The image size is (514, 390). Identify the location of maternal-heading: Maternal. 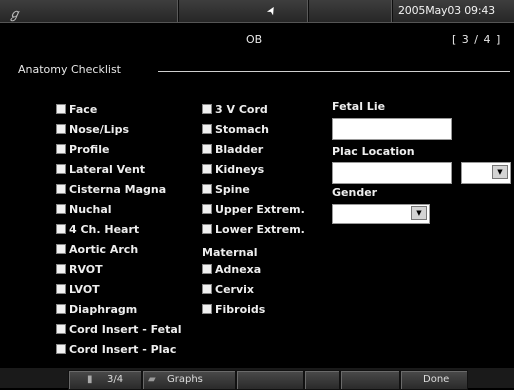
(230, 252).